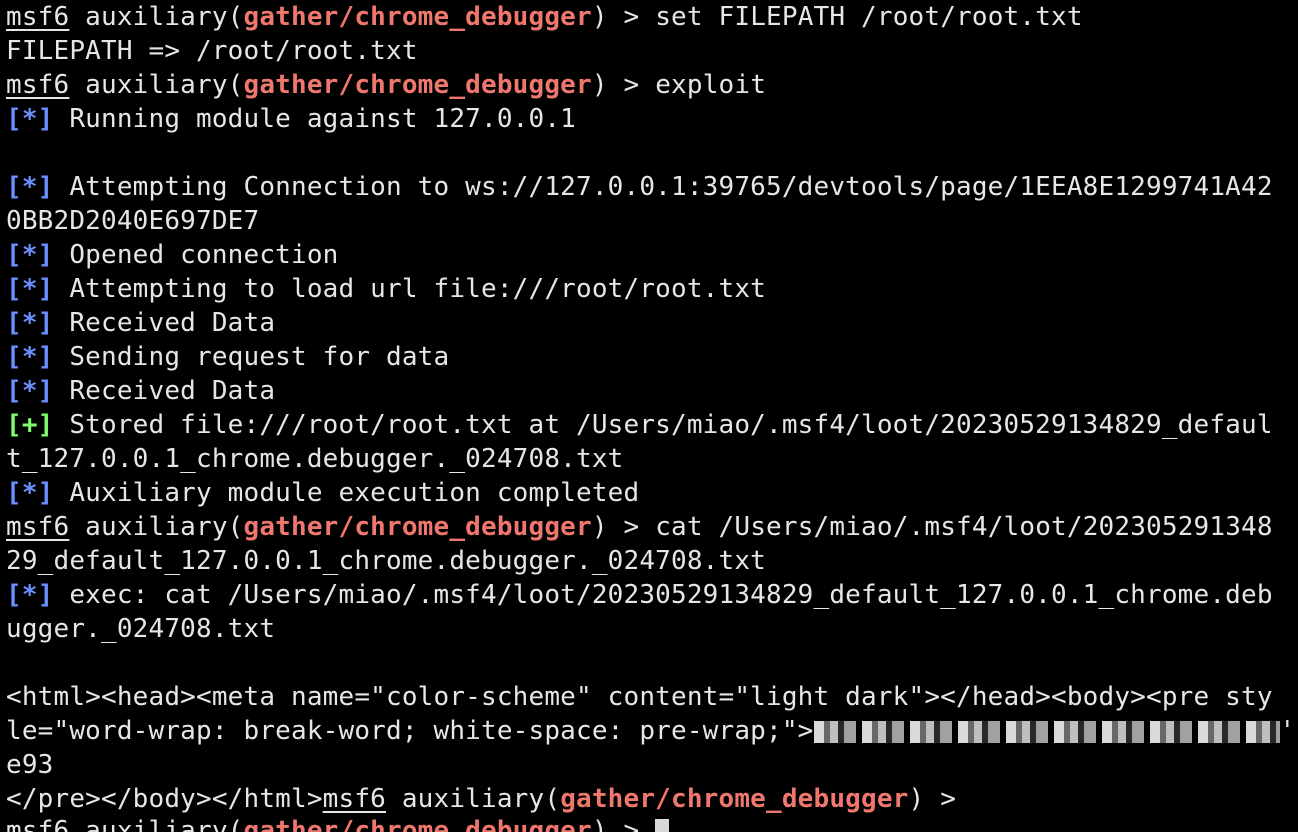 The width and height of the screenshot is (1298, 832). Describe the element at coordinates (652, 119) in the screenshot. I see `terminal-line-4: [*] Running module against 127.0.0.1` at that location.